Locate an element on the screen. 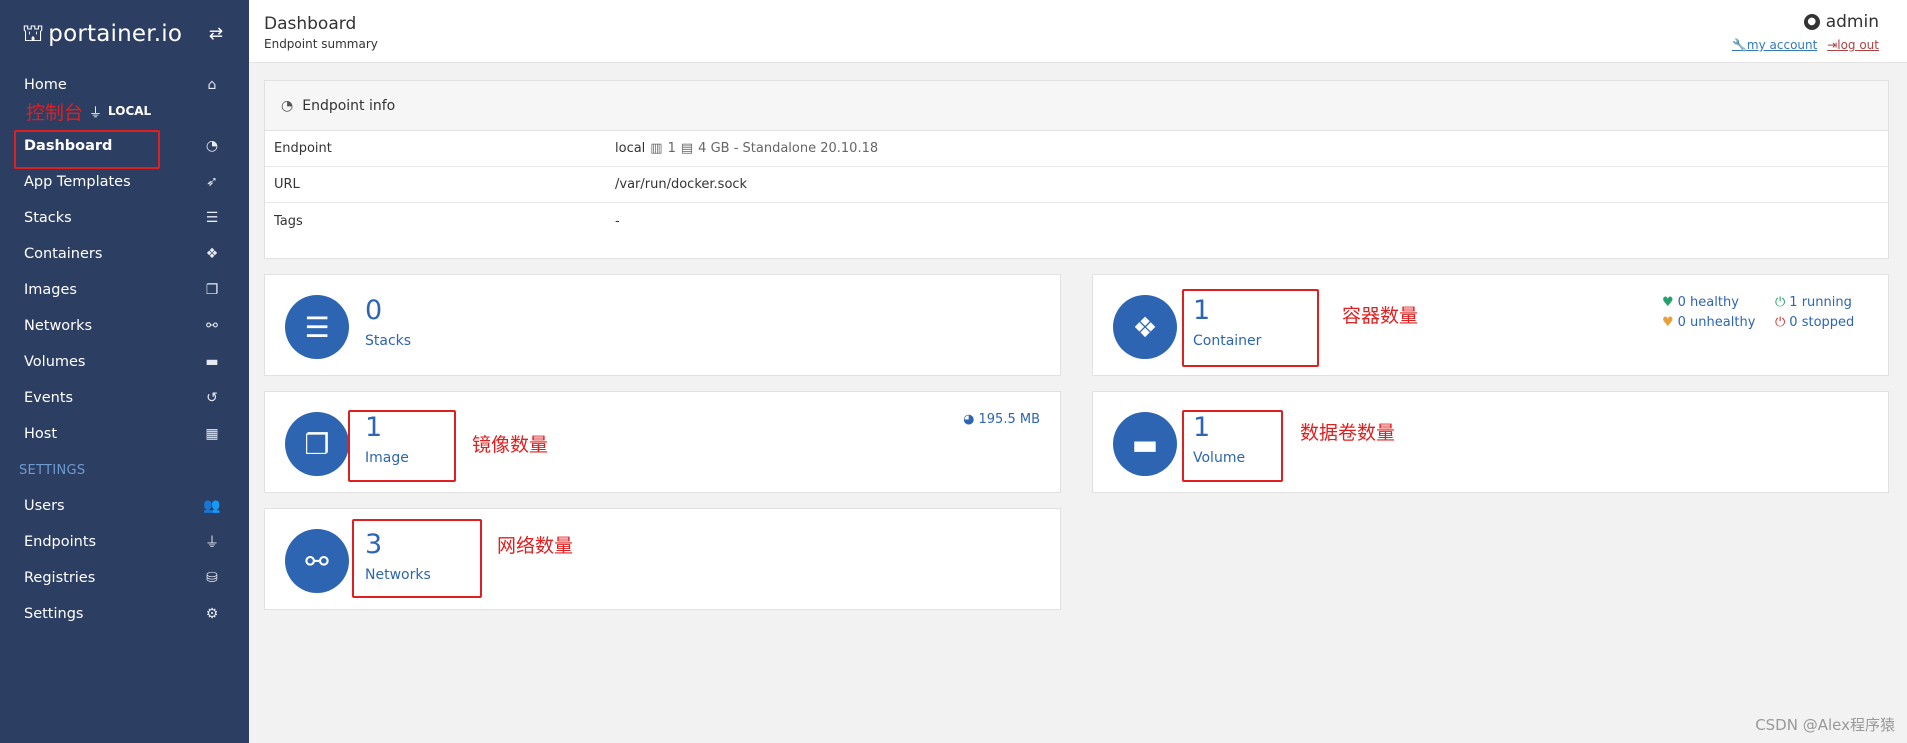  sidebar-item-registries: Registries ⛁ is located at coordinates (124, 578).